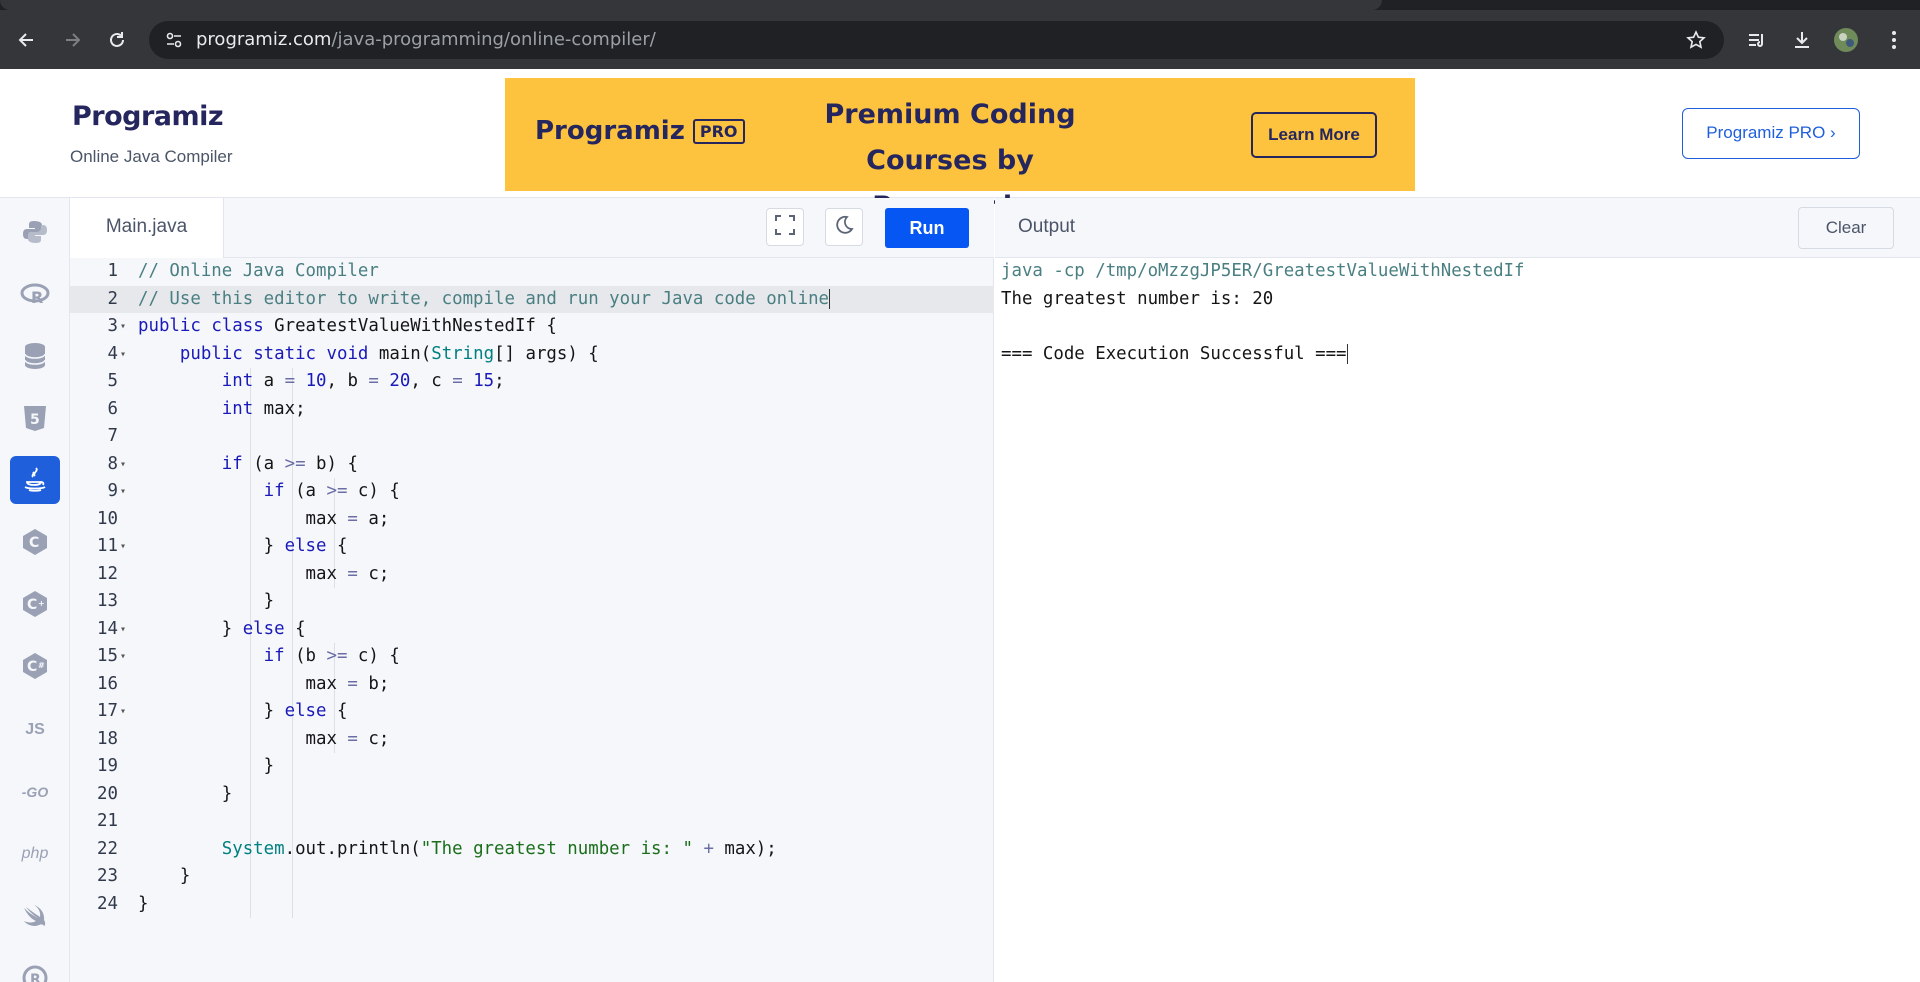  I want to click on moon-icon, so click(844, 227).